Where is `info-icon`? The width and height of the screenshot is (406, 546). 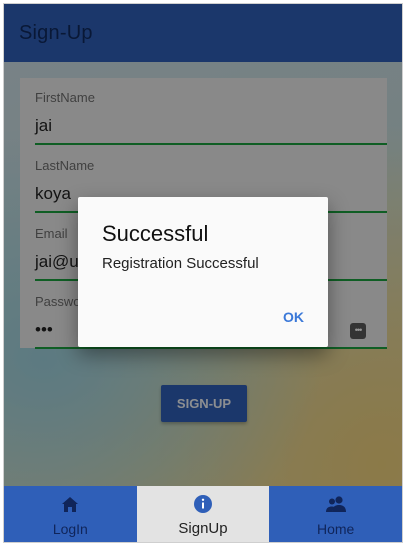
info-icon is located at coordinates (203, 504).